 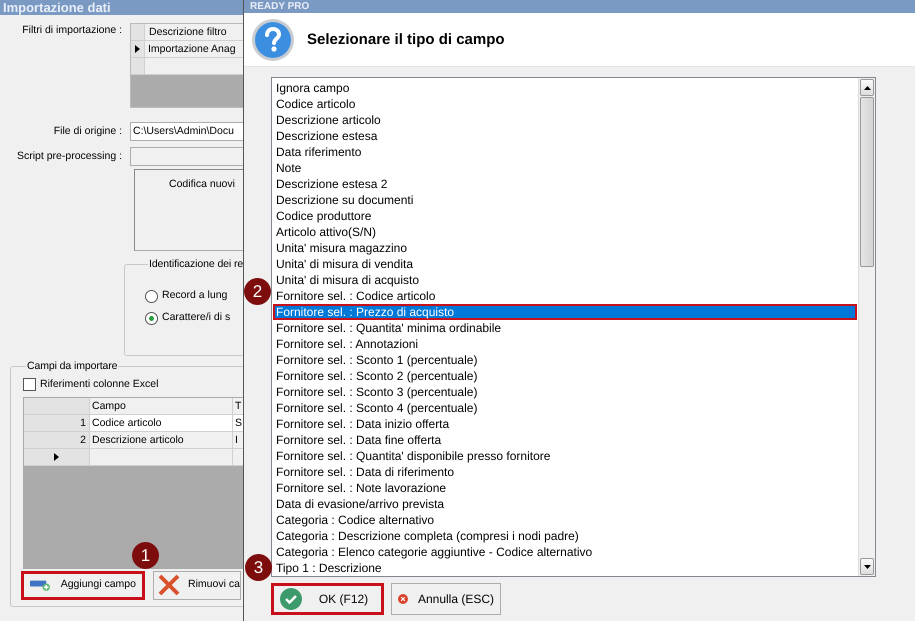 What do you see at coordinates (565, 312) in the screenshot?
I see `list-item: Fornitore sel. : Prezzo di acquisto` at bounding box center [565, 312].